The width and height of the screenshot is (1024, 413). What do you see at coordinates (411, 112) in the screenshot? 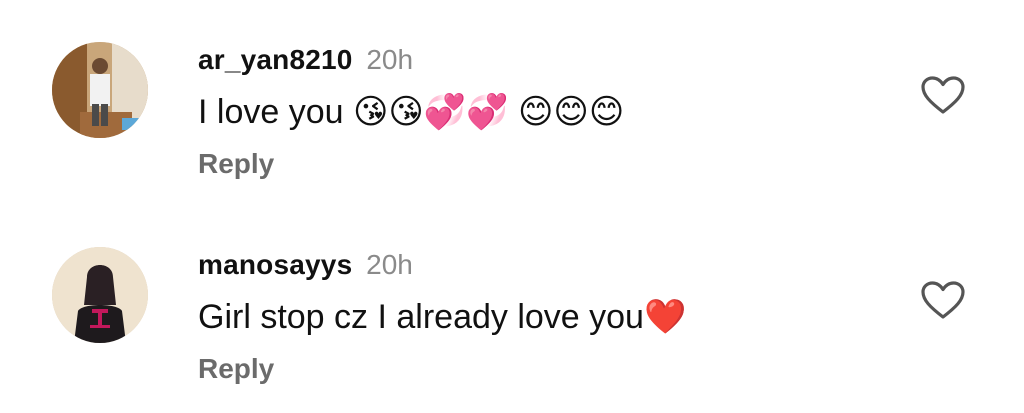
I see `comment-text: I love you 😘😘💞💞 😊😊😊` at bounding box center [411, 112].